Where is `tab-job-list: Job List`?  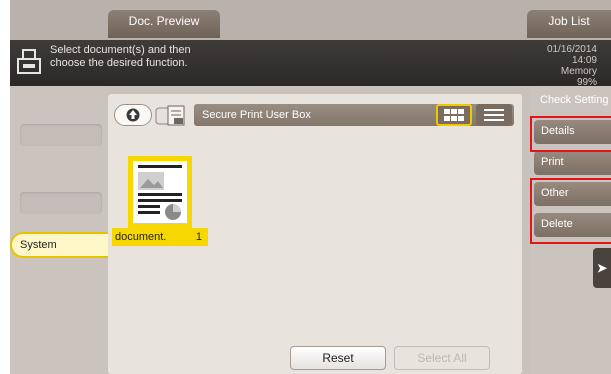
tab-job-list: Job List is located at coordinates (569, 24).